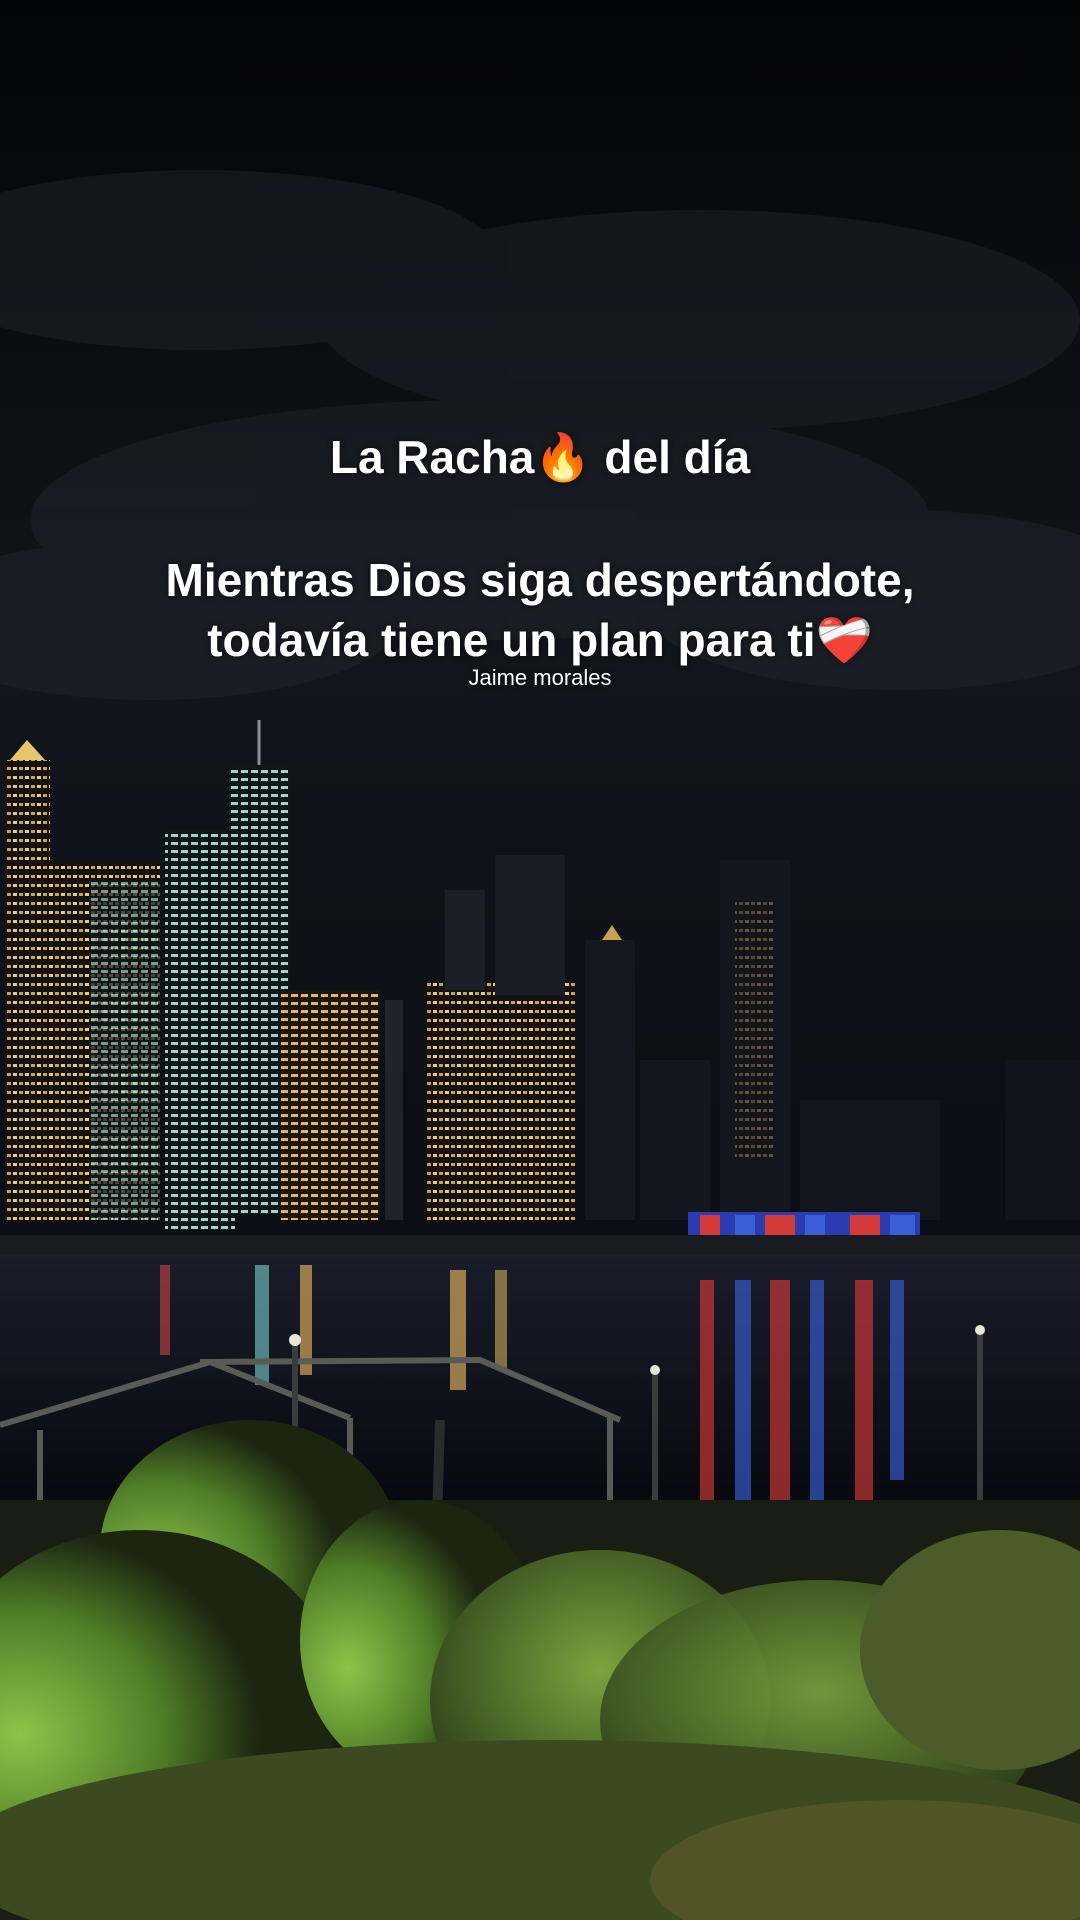  Describe the element at coordinates (540, 580) in the screenshot. I see `message-line-1: Mientras Dios siga despertándote,` at that location.